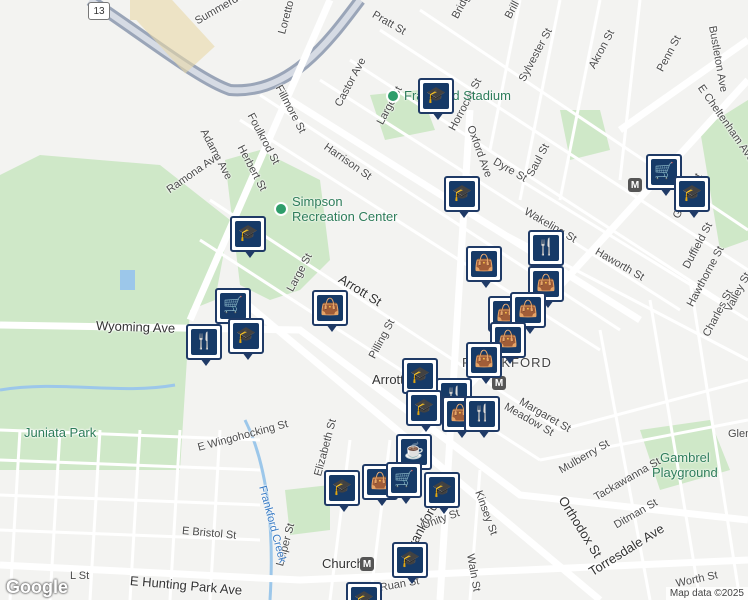 This screenshot has width=748, height=600. What do you see at coordinates (60, 432) in the screenshot?
I see `place-juniata-park: Juniata Park` at bounding box center [60, 432].